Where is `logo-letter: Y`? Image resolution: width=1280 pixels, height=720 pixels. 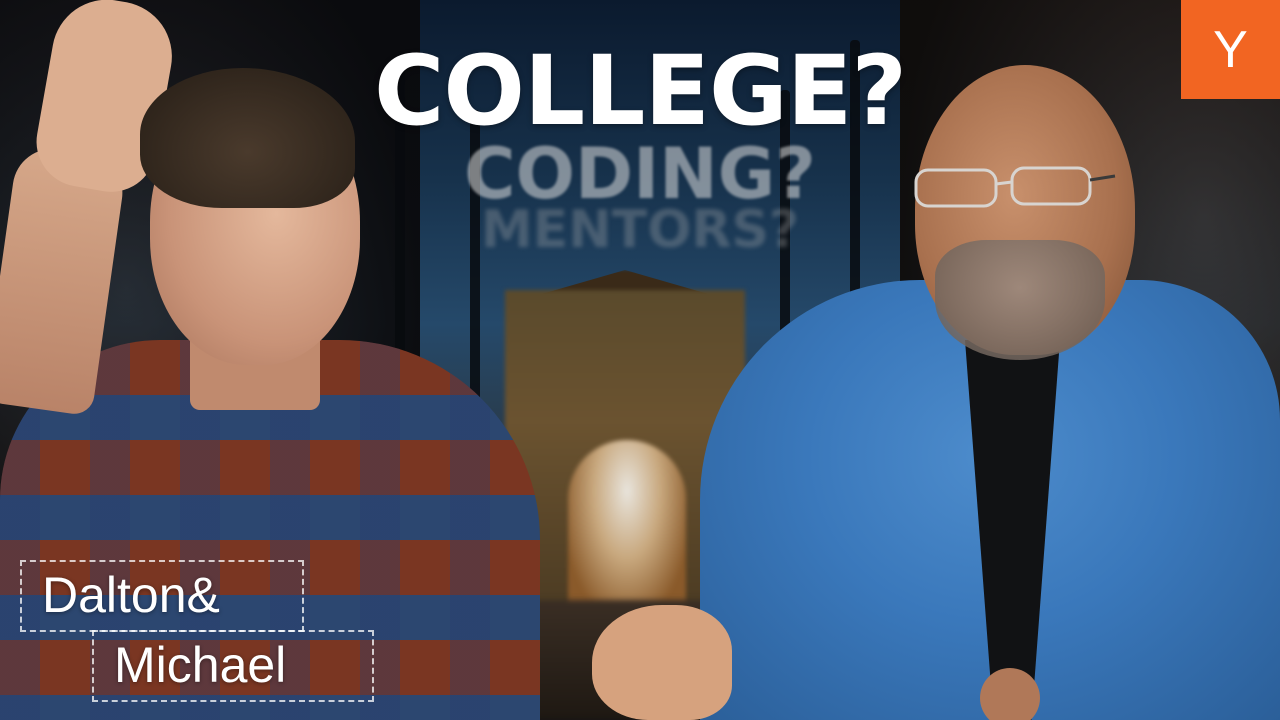 logo-letter: Y is located at coordinates (1230, 49).